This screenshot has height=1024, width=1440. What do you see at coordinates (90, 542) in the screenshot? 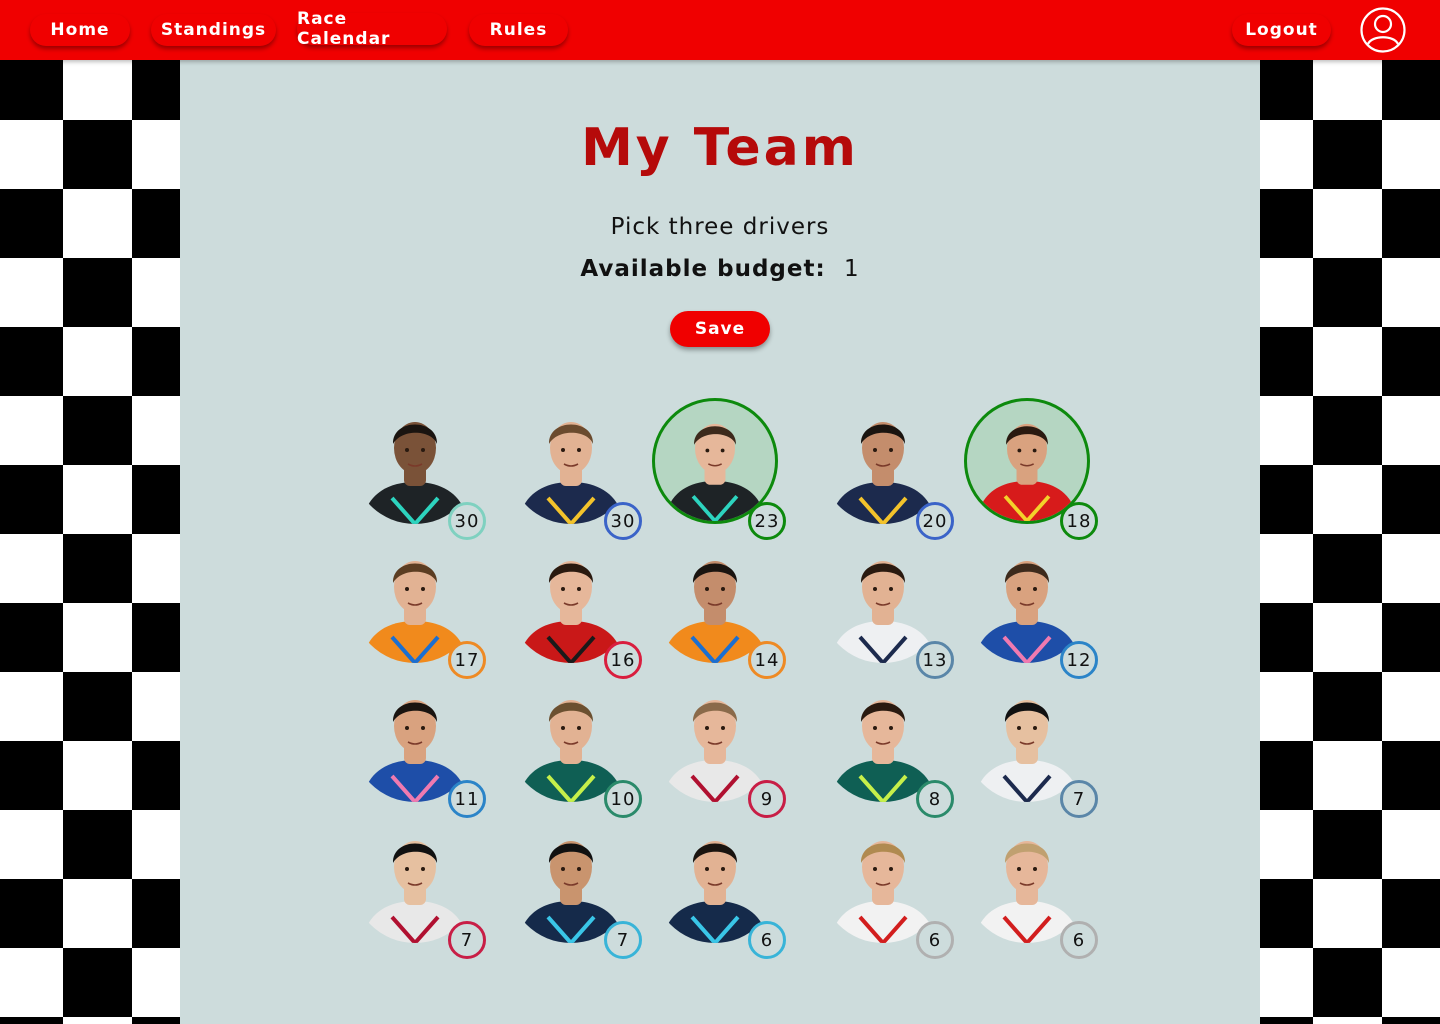
I see `checkered-flag-left` at bounding box center [90, 542].